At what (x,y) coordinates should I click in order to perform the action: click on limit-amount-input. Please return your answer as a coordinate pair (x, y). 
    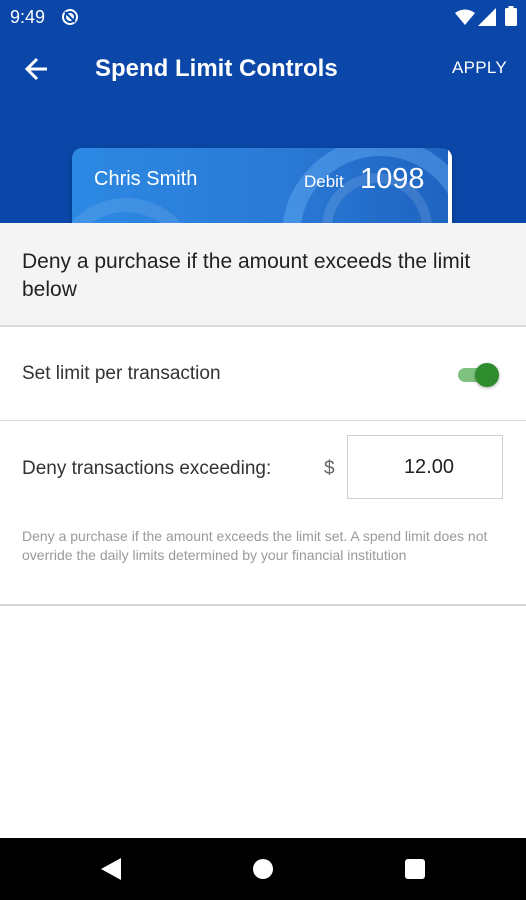
    Looking at the image, I should click on (425, 467).